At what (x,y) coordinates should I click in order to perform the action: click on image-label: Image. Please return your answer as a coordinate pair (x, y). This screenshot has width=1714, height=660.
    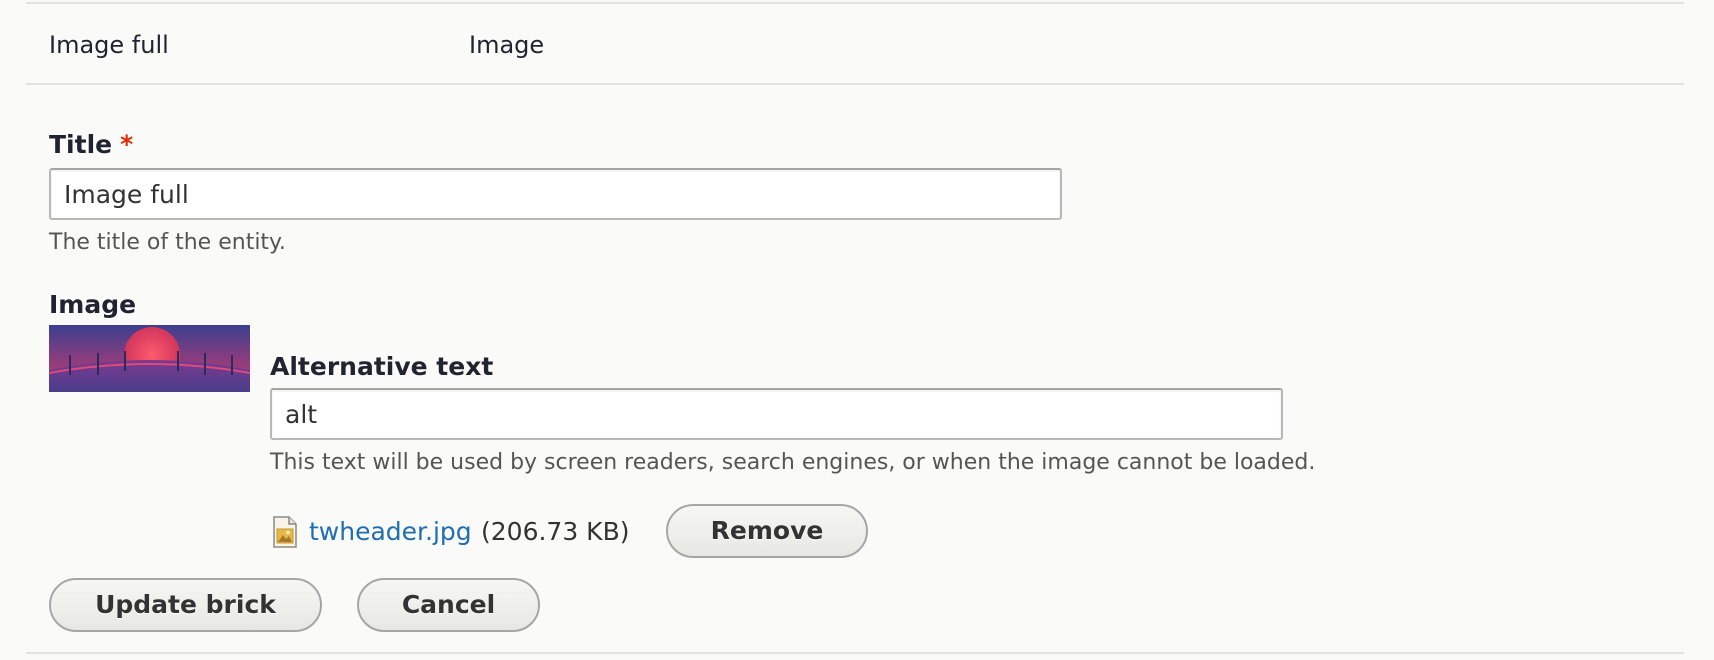
    Looking at the image, I should click on (93, 304).